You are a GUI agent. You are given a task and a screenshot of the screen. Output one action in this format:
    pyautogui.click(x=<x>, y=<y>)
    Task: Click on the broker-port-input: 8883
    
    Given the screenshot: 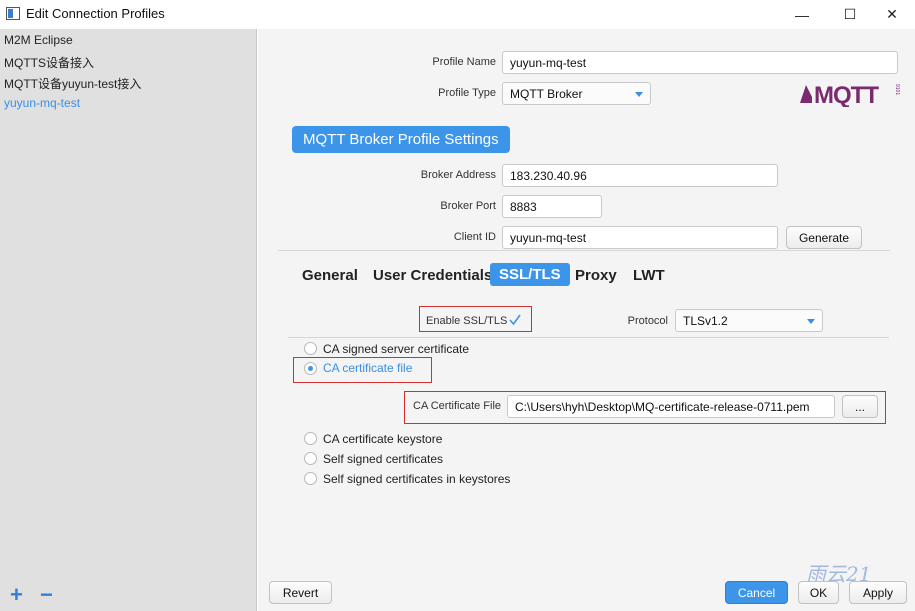 What is the action you would take?
    pyautogui.click(x=552, y=206)
    